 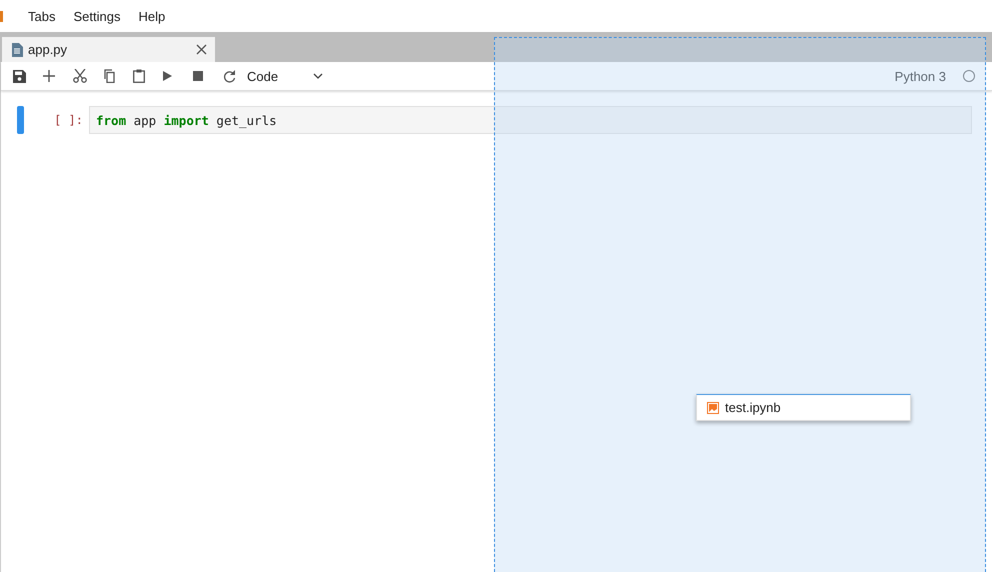 What do you see at coordinates (17, 49) in the screenshot?
I see `file-icon` at bounding box center [17, 49].